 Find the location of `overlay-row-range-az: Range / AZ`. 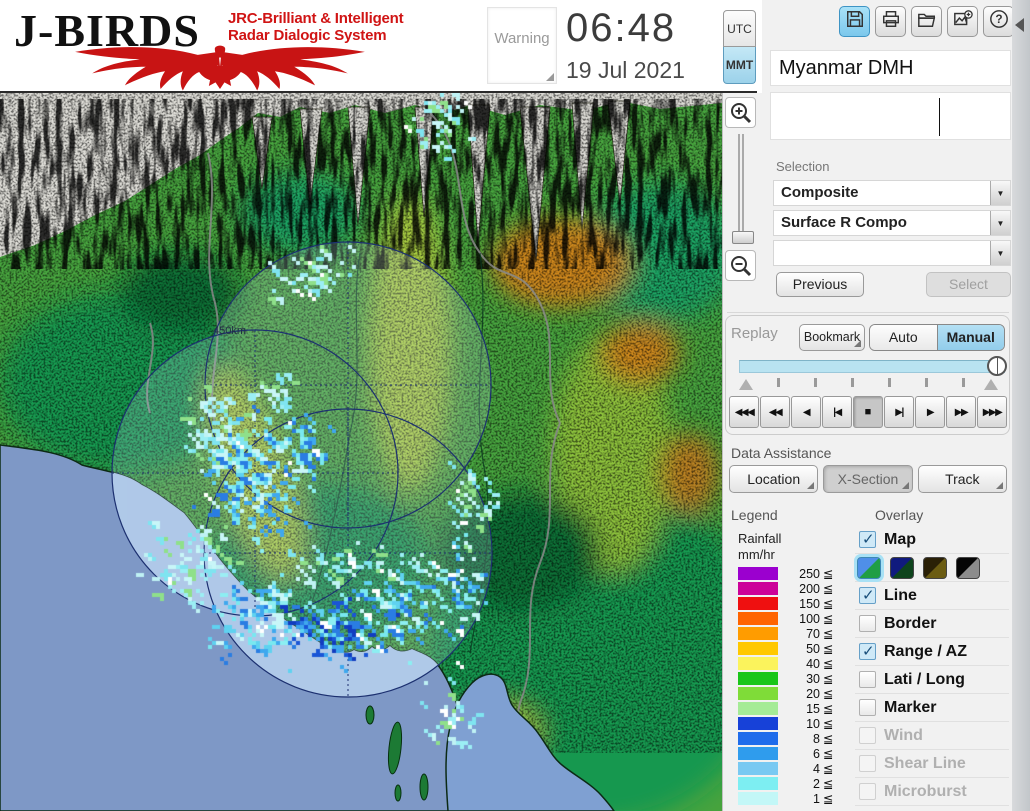

overlay-row-range-az: Range / AZ is located at coordinates (932, 652).